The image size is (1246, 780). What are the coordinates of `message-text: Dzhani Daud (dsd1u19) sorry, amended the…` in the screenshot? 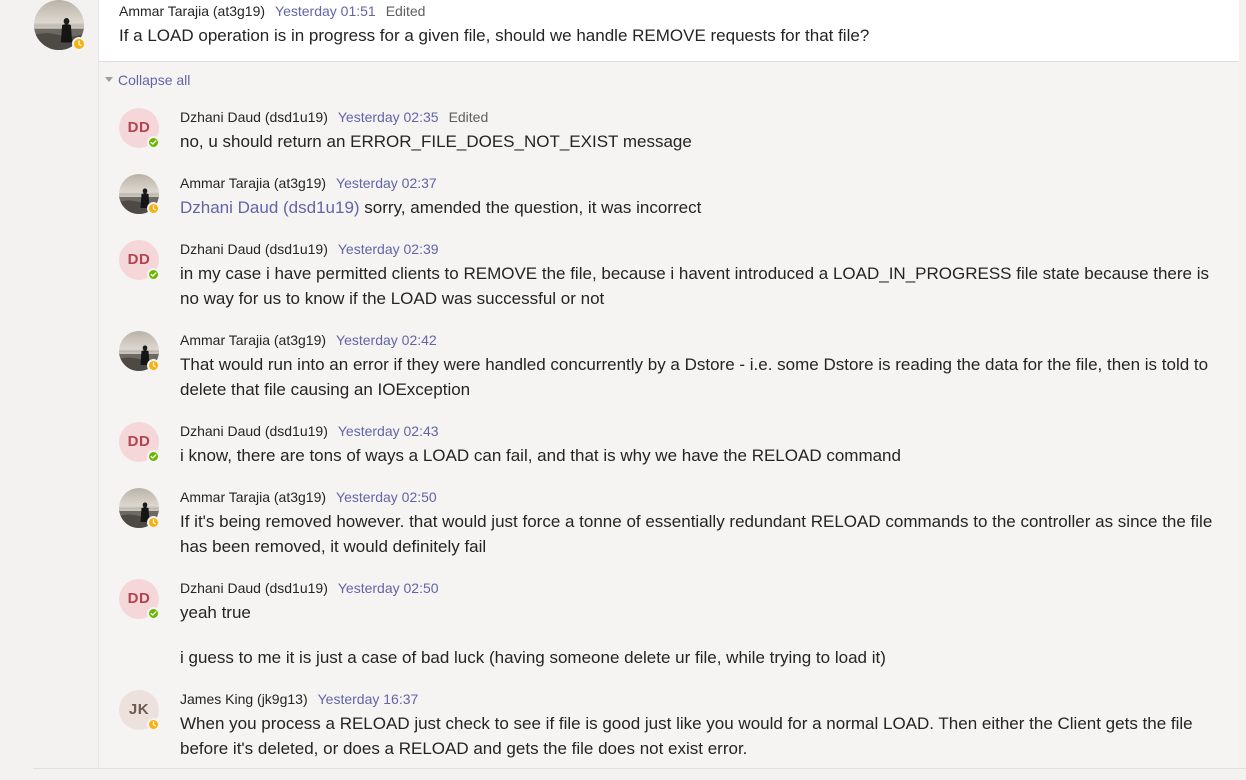 It's located at (702, 207).